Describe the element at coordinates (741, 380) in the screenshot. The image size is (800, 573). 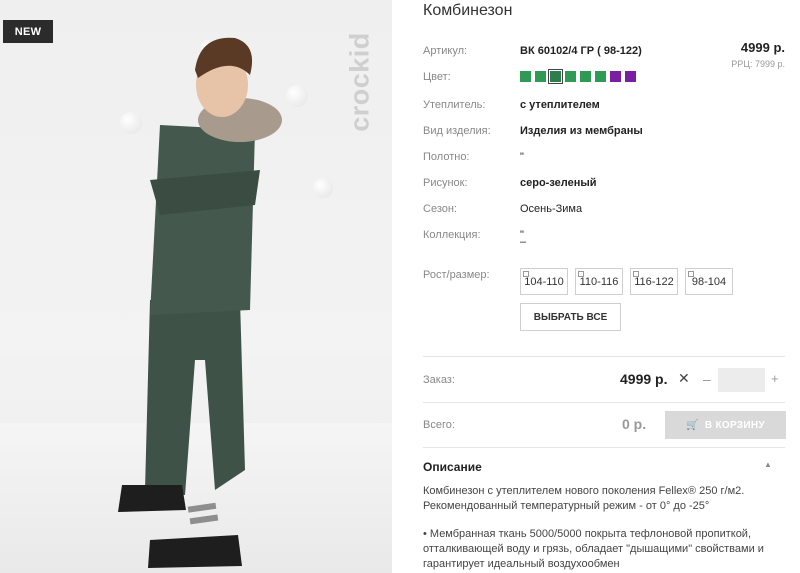
I see `quantity-input` at that location.